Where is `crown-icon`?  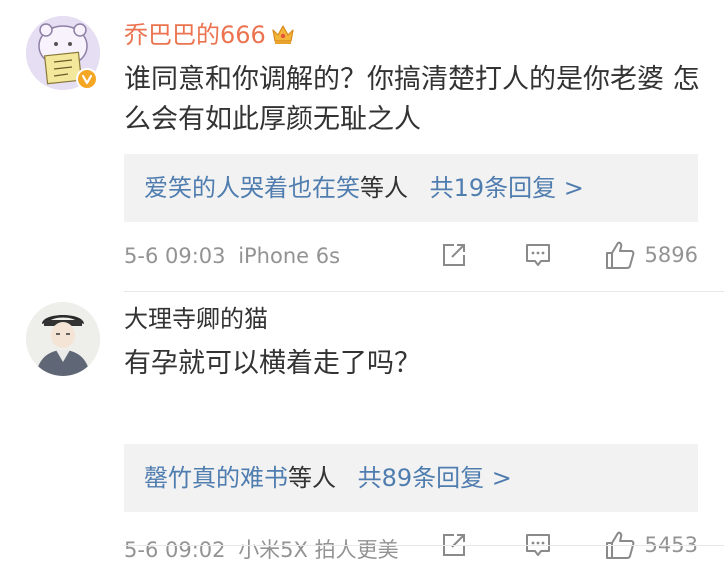 crown-icon is located at coordinates (283, 37).